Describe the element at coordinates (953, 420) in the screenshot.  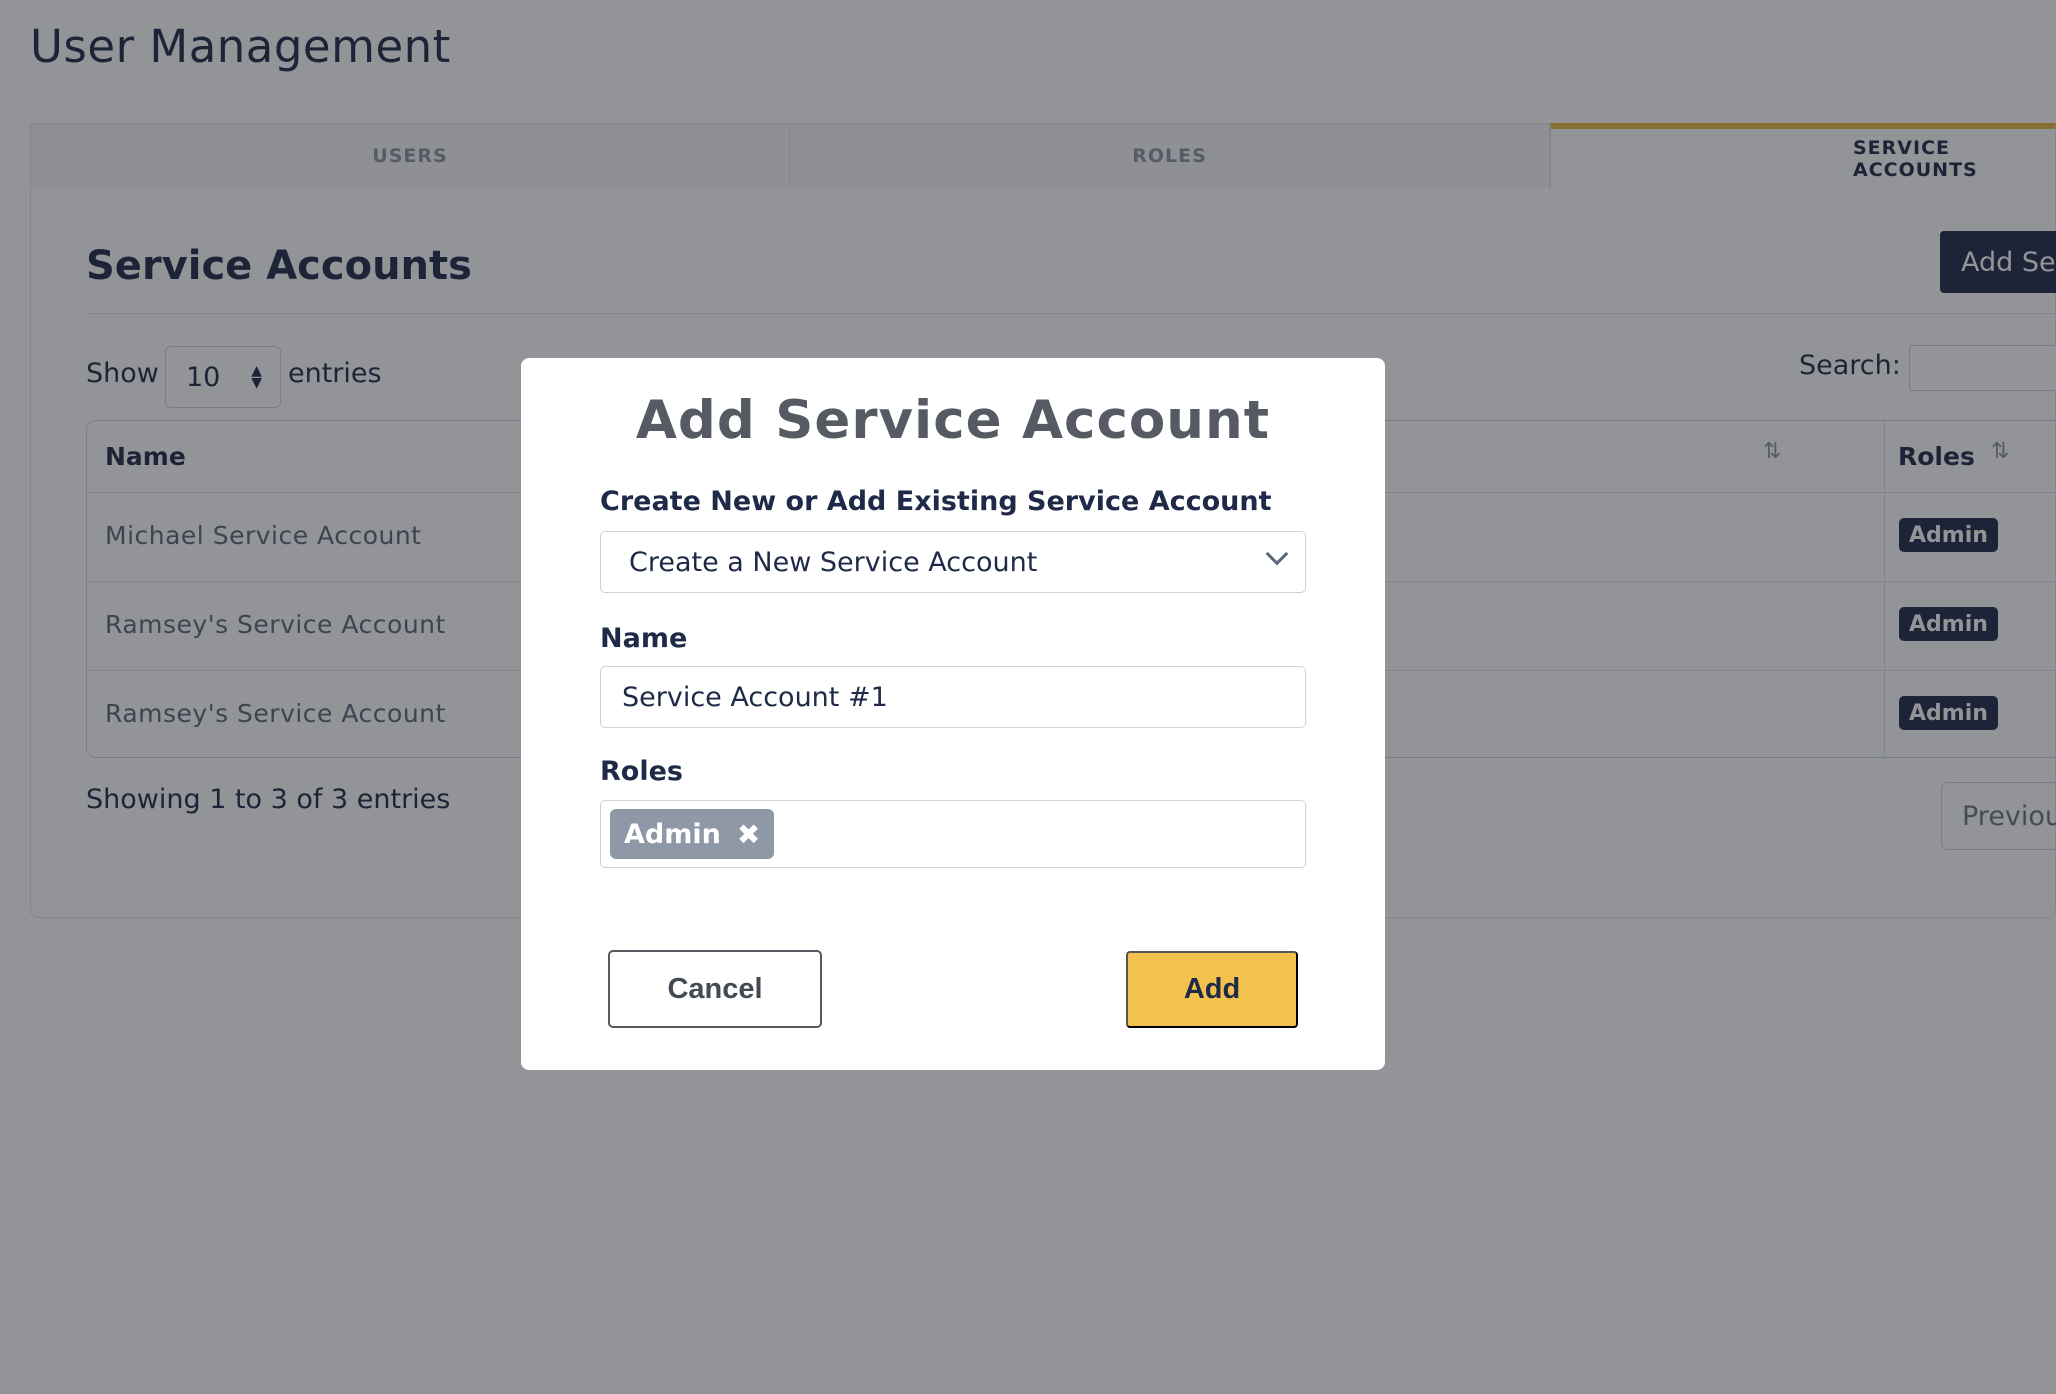
I see `modal-title: Add Service Account` at that location.